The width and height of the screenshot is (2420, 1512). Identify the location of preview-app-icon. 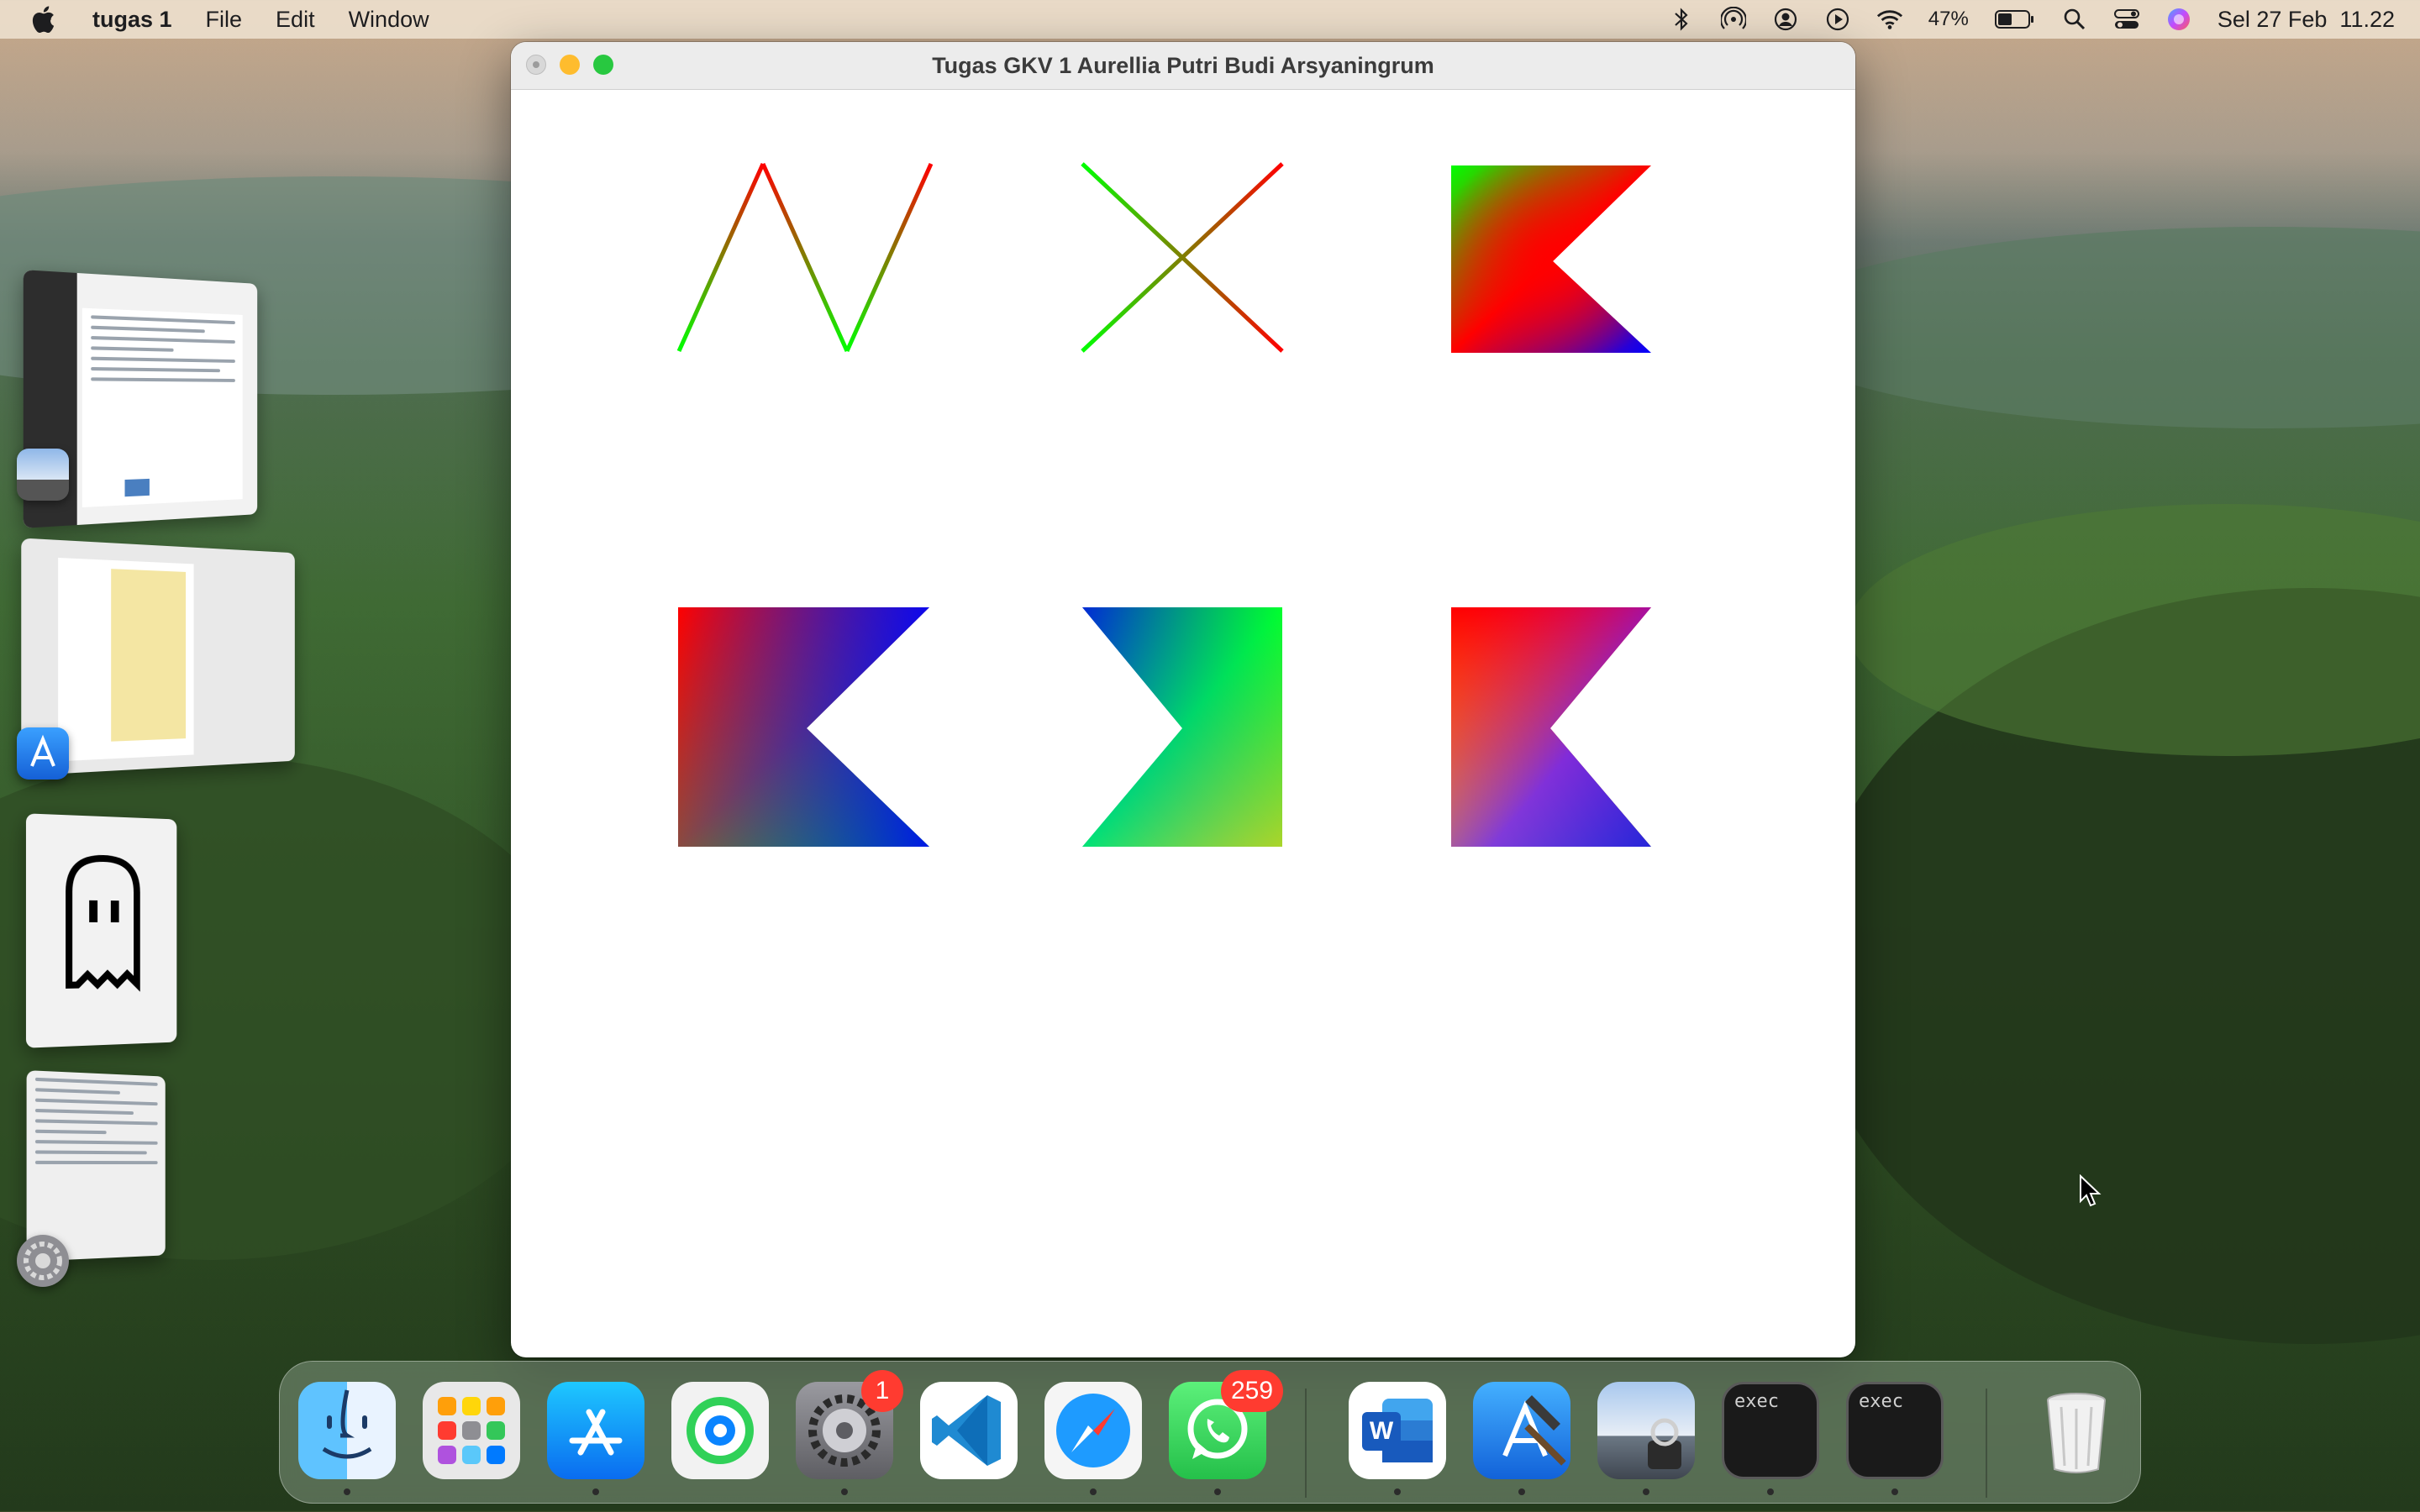
(43, 475).